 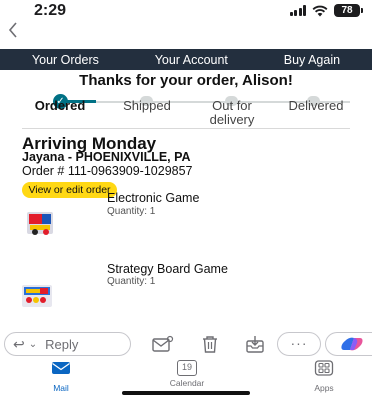 What do you see at coordinates (324, 368) in the screenshot?
I see `apps-icon` at bounding box center [324, 368].